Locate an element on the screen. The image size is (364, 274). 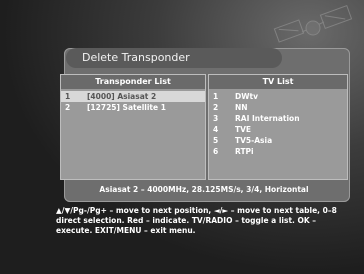
channel-row: 1 DWtv is located at coordinates (278, 96).